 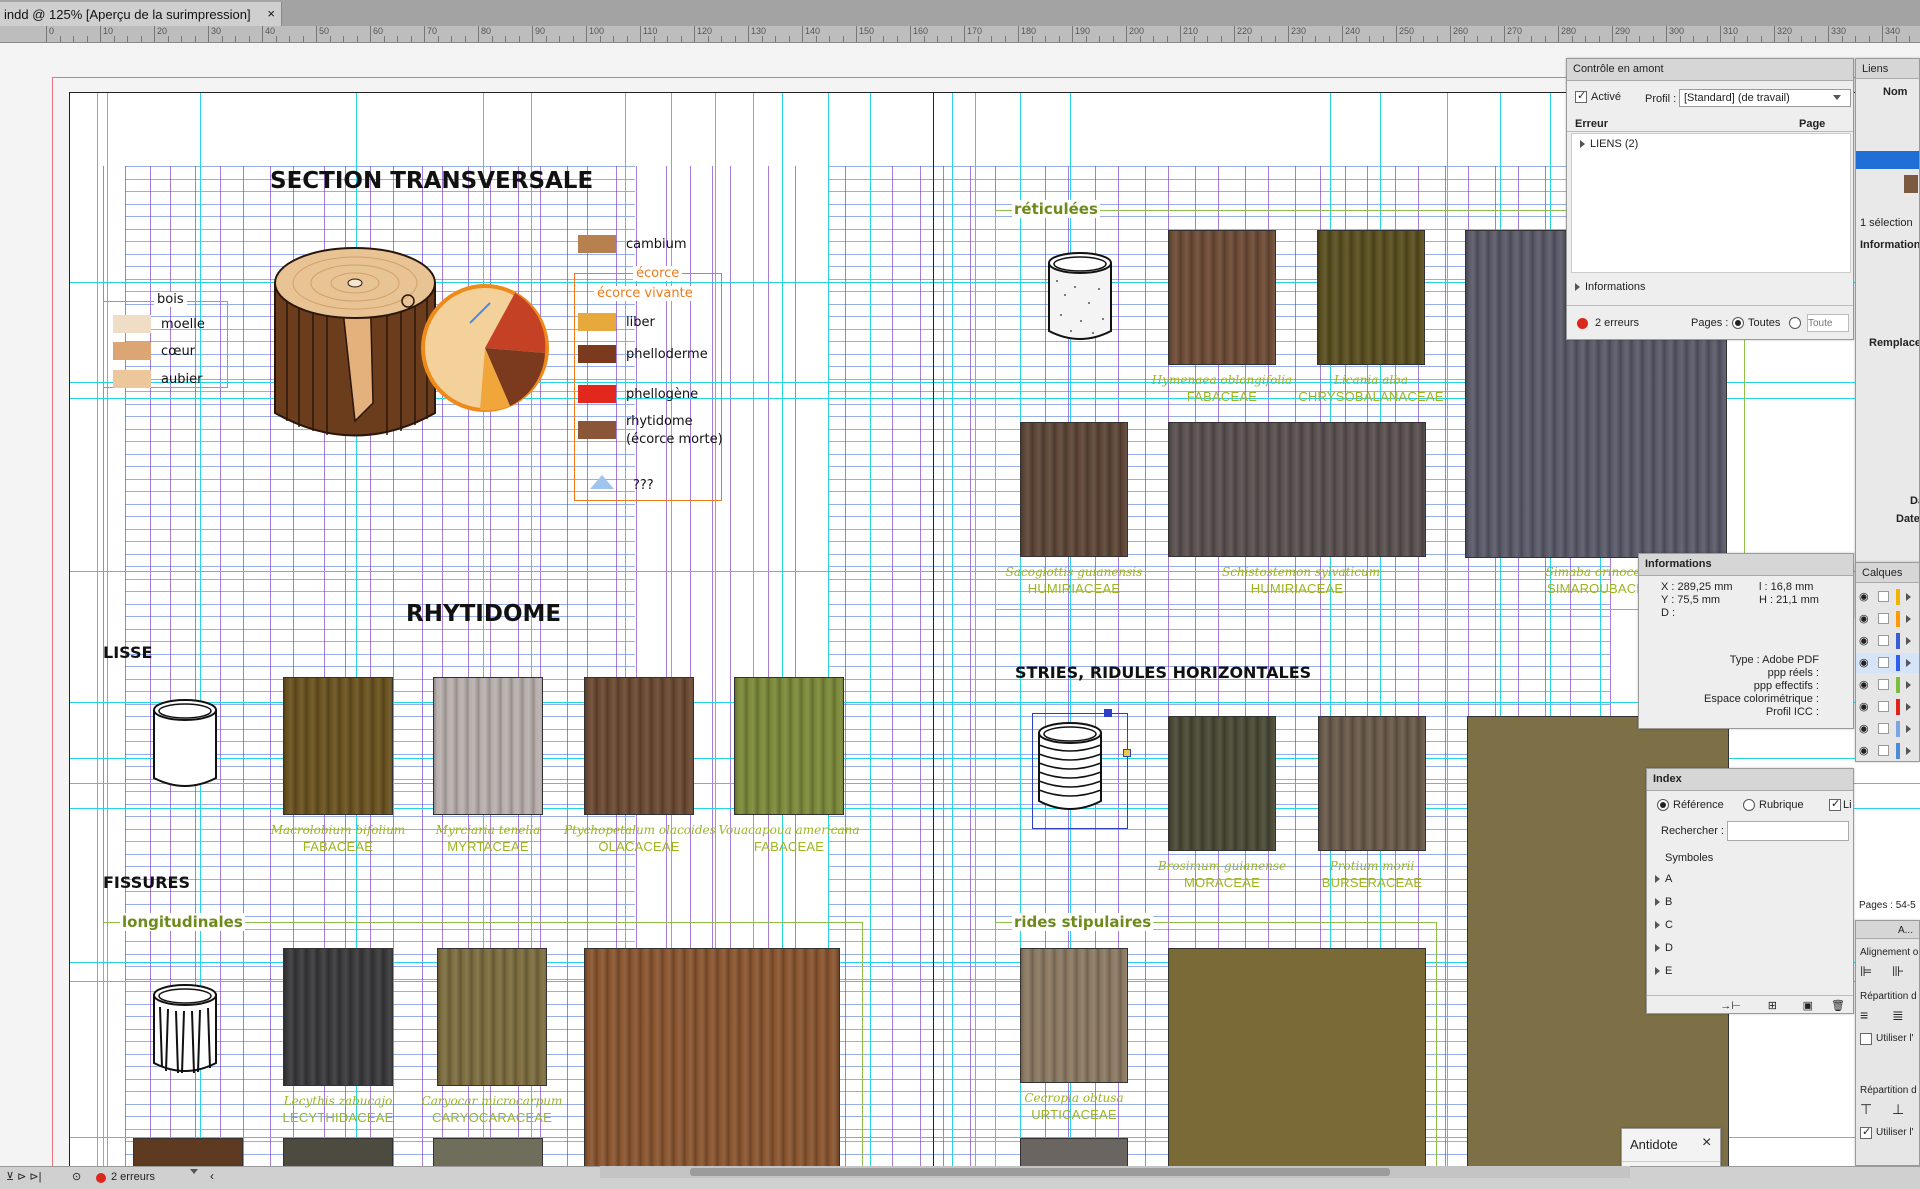 What do you see at coordinates (1887, 662) in the screenshot?
I see `layers-panel: Calques ◉ ◉ ◉ ◉ ◉ ◉ ◉ ◉` at bounding box center [1887, 662].